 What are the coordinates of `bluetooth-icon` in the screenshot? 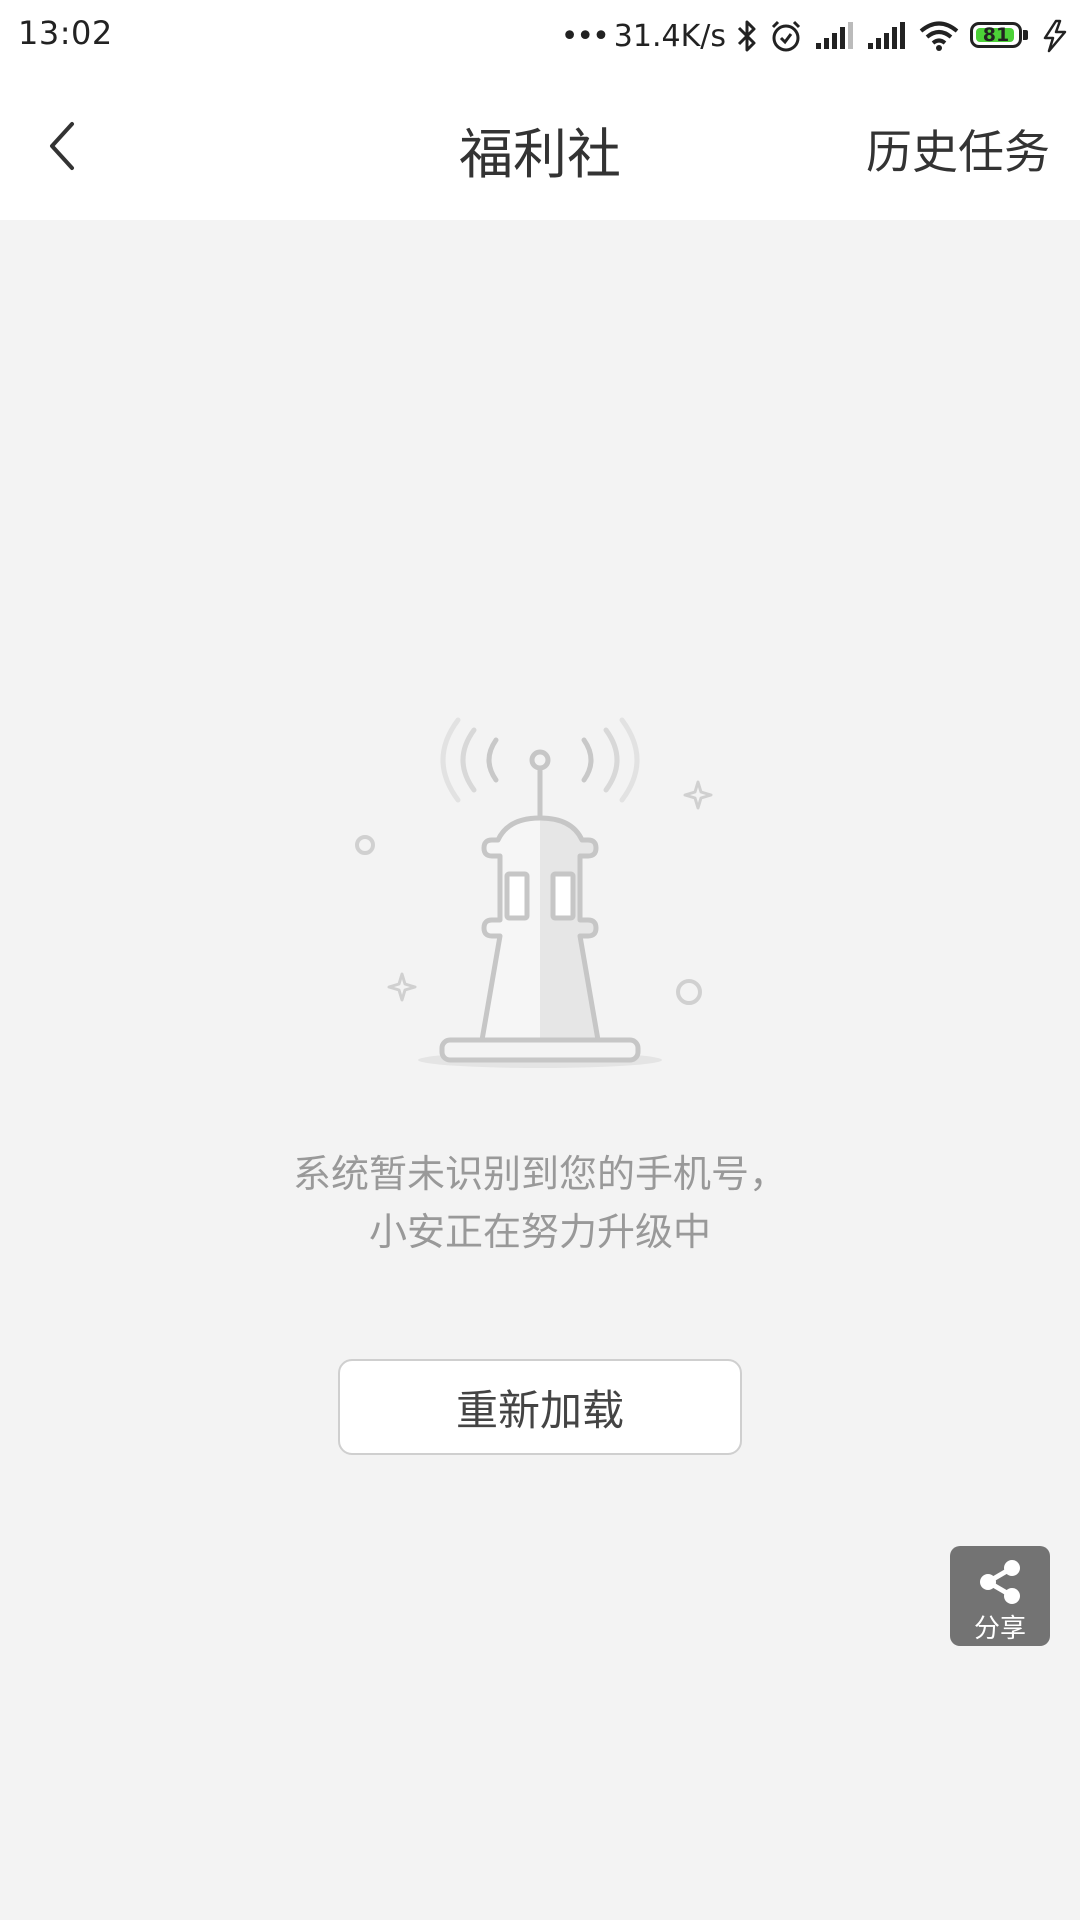 It's located at (747, 36).